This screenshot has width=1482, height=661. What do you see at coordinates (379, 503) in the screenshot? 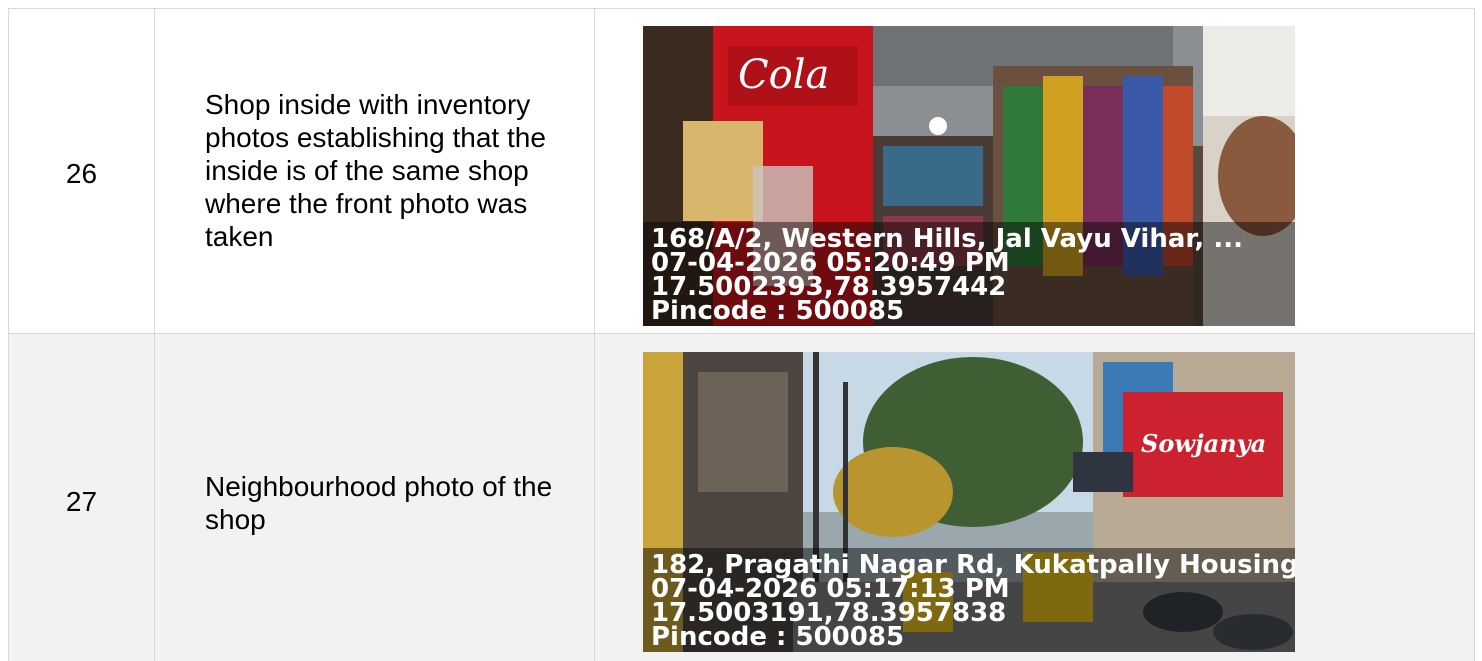
I see `description-text: Neighbourhood photo of the shop` at bounding box center [379, 503].